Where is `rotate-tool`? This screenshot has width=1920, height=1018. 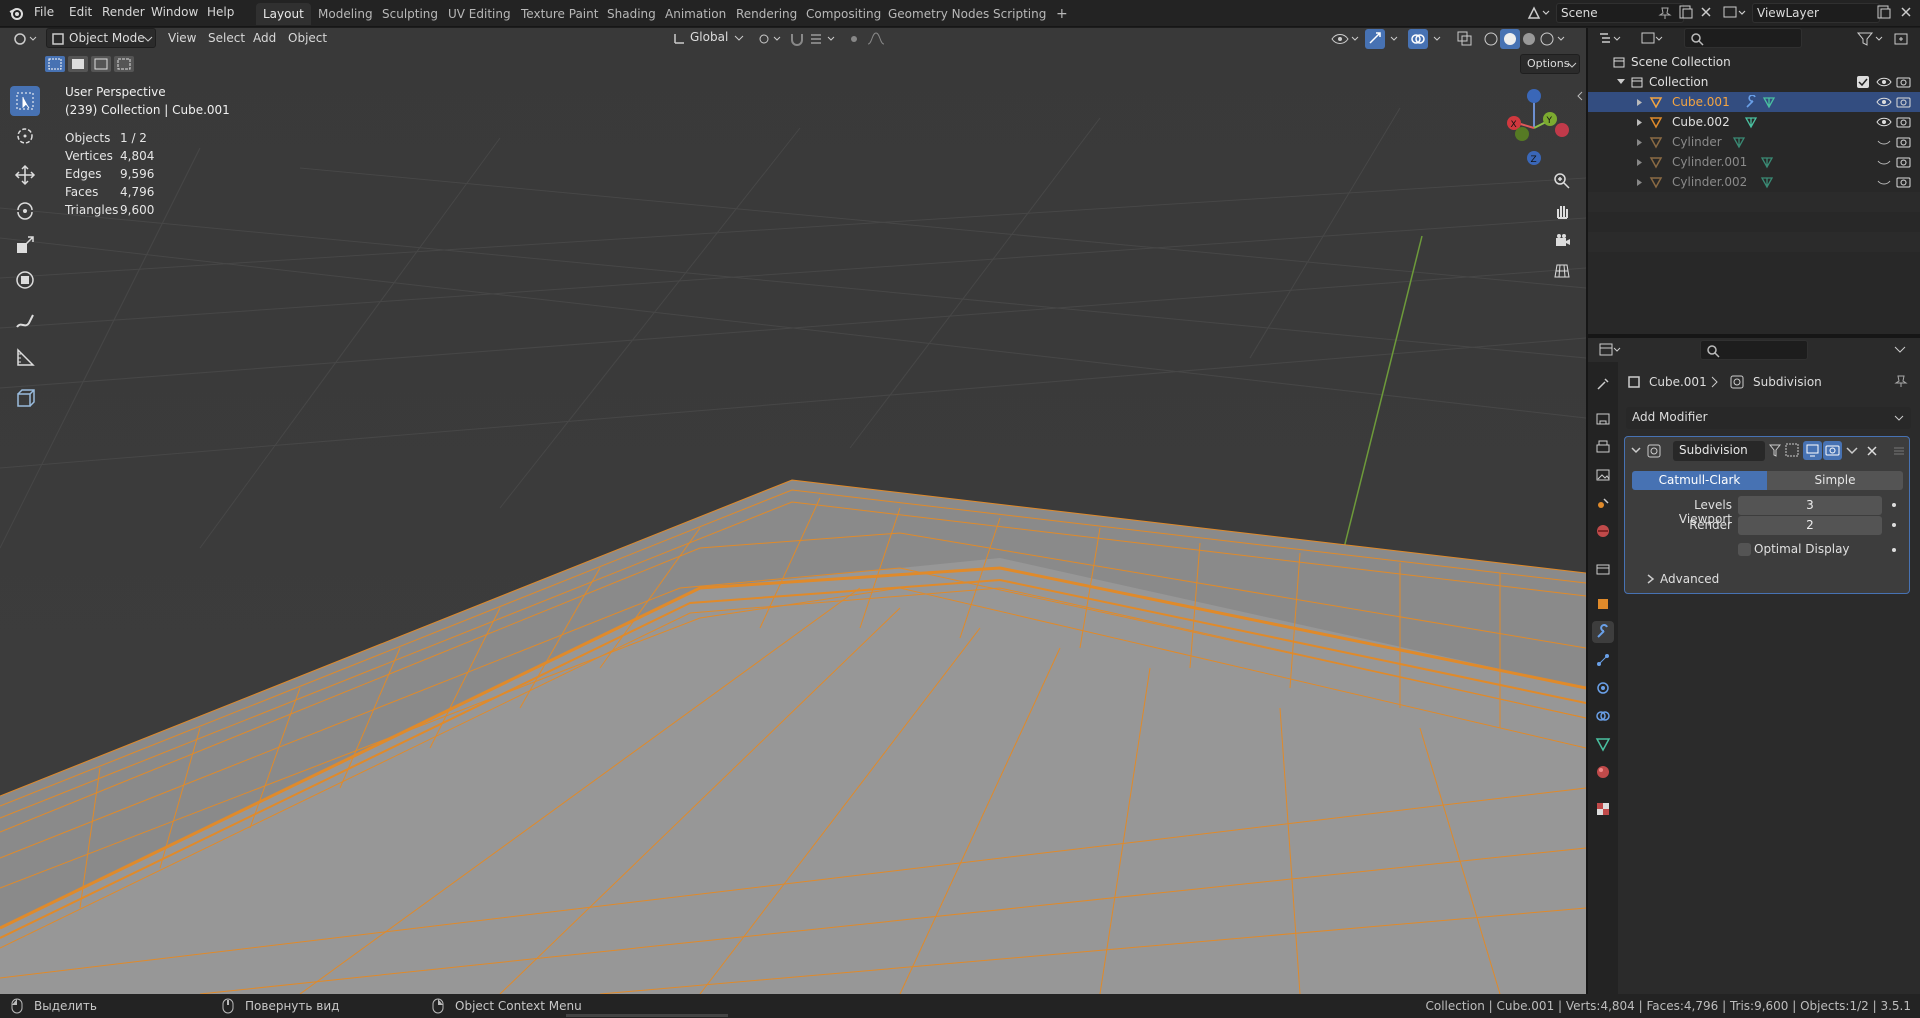 rotate-tool is located at coordinates (25, 210).